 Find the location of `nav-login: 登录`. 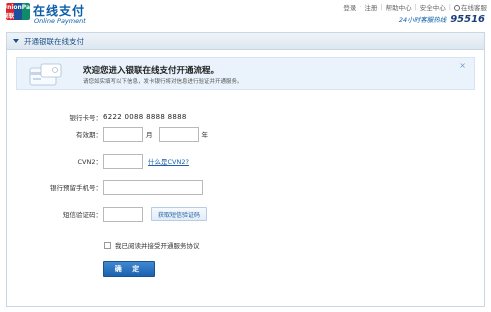

nav-login: 登录 is located at coordinates (349, 7).